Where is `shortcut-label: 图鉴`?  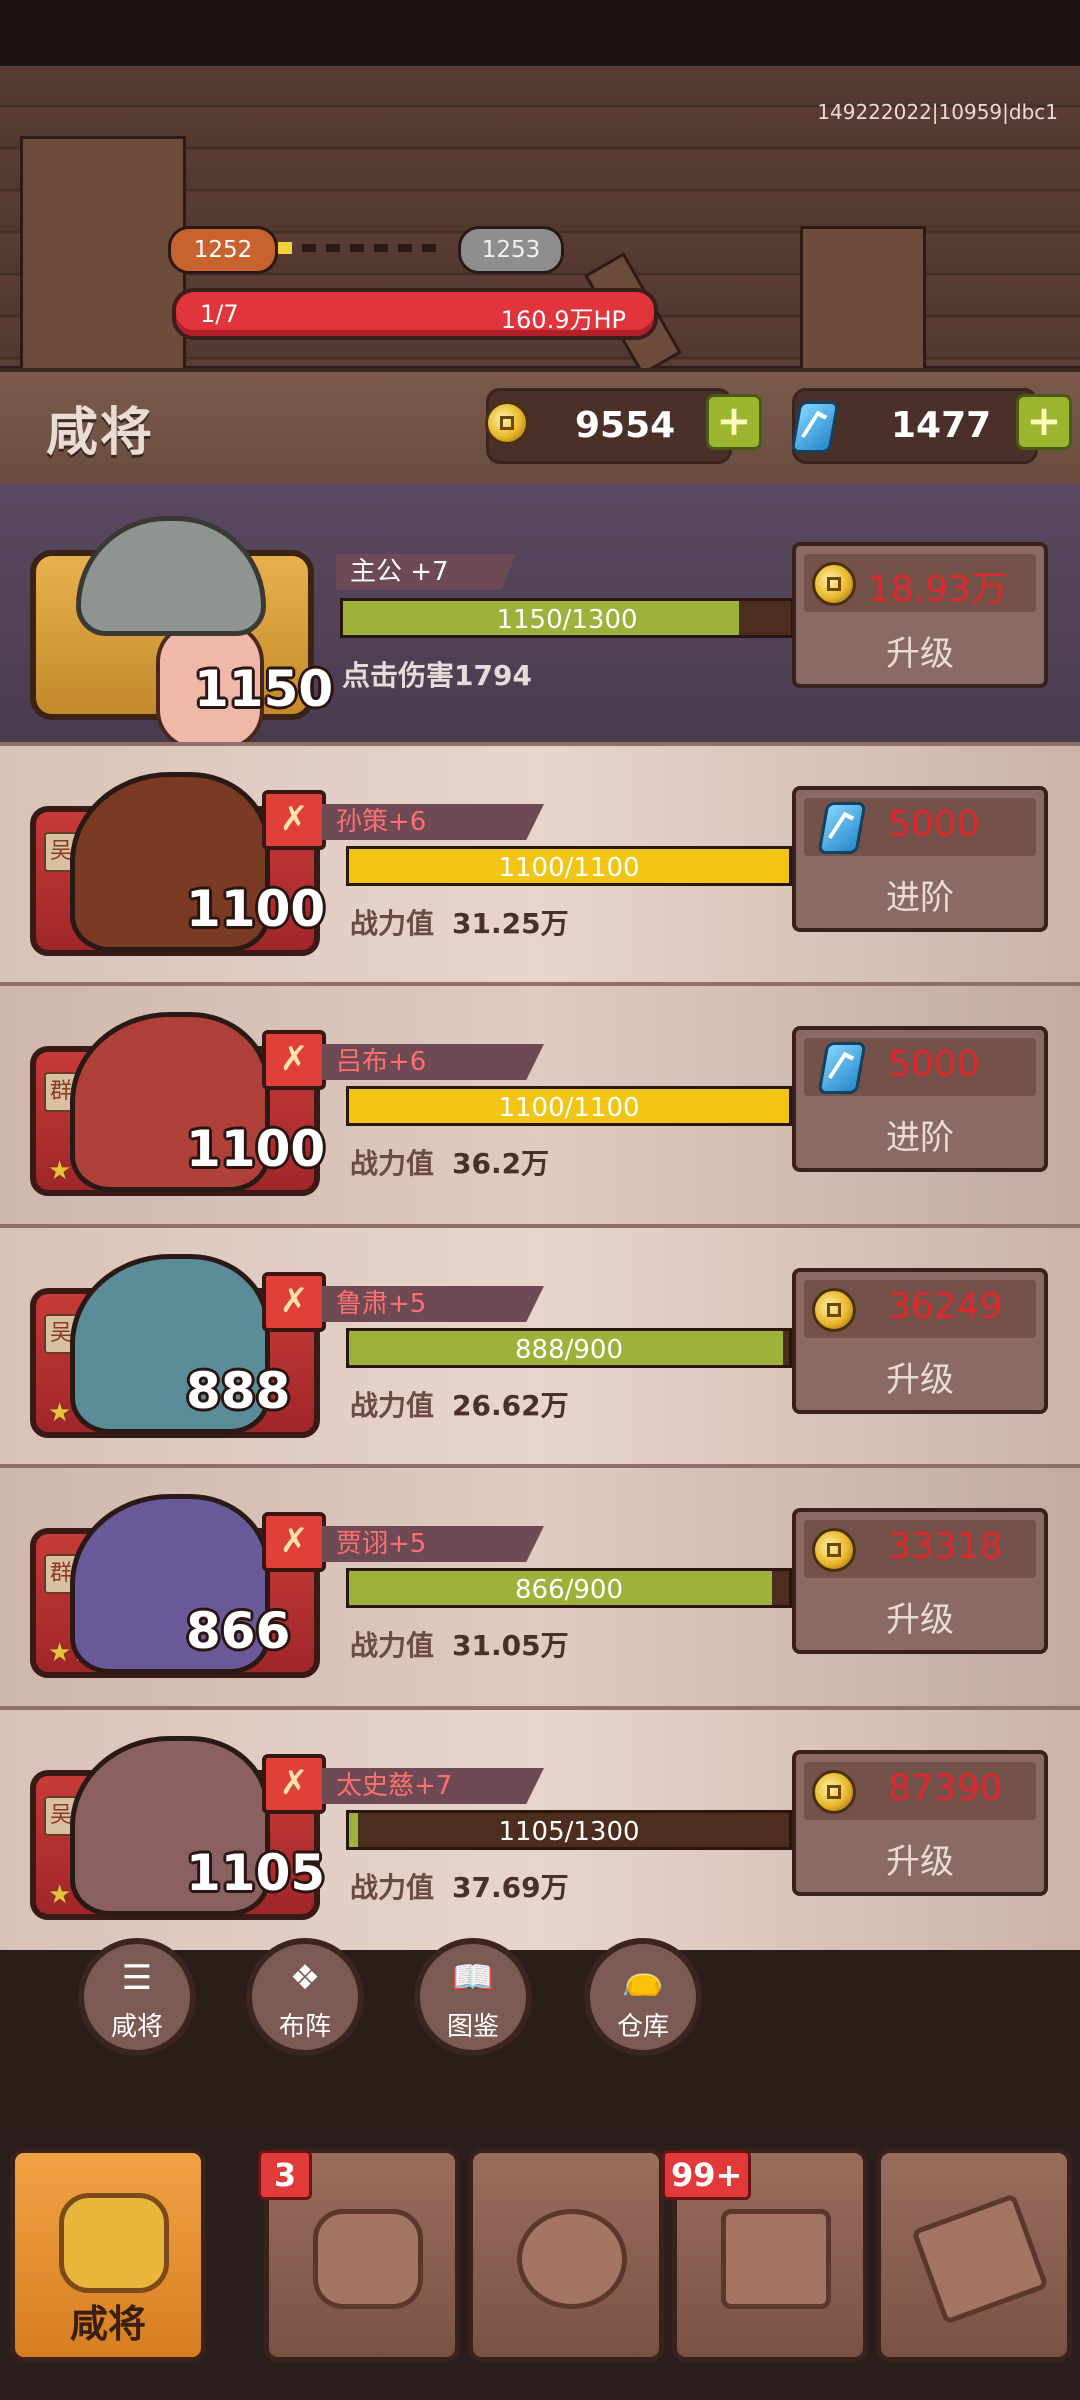
shortcut-label: 图鉴 is located at coordinates (472, 2027).